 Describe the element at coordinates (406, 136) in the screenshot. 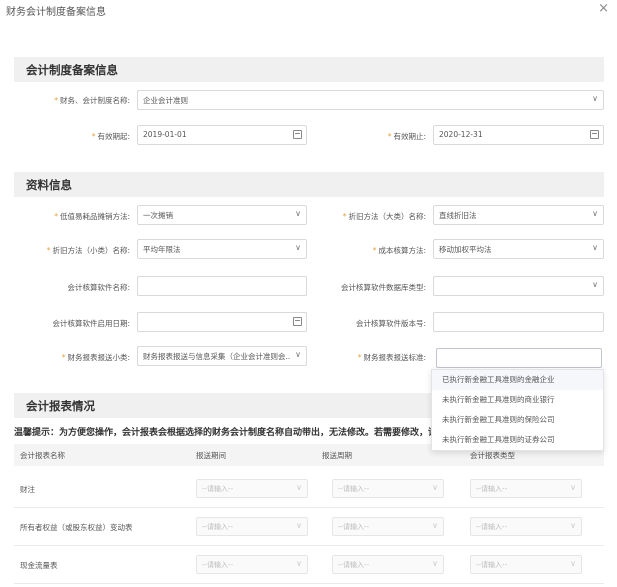

I see `valid-to-label: * 有效期止:` at that location.